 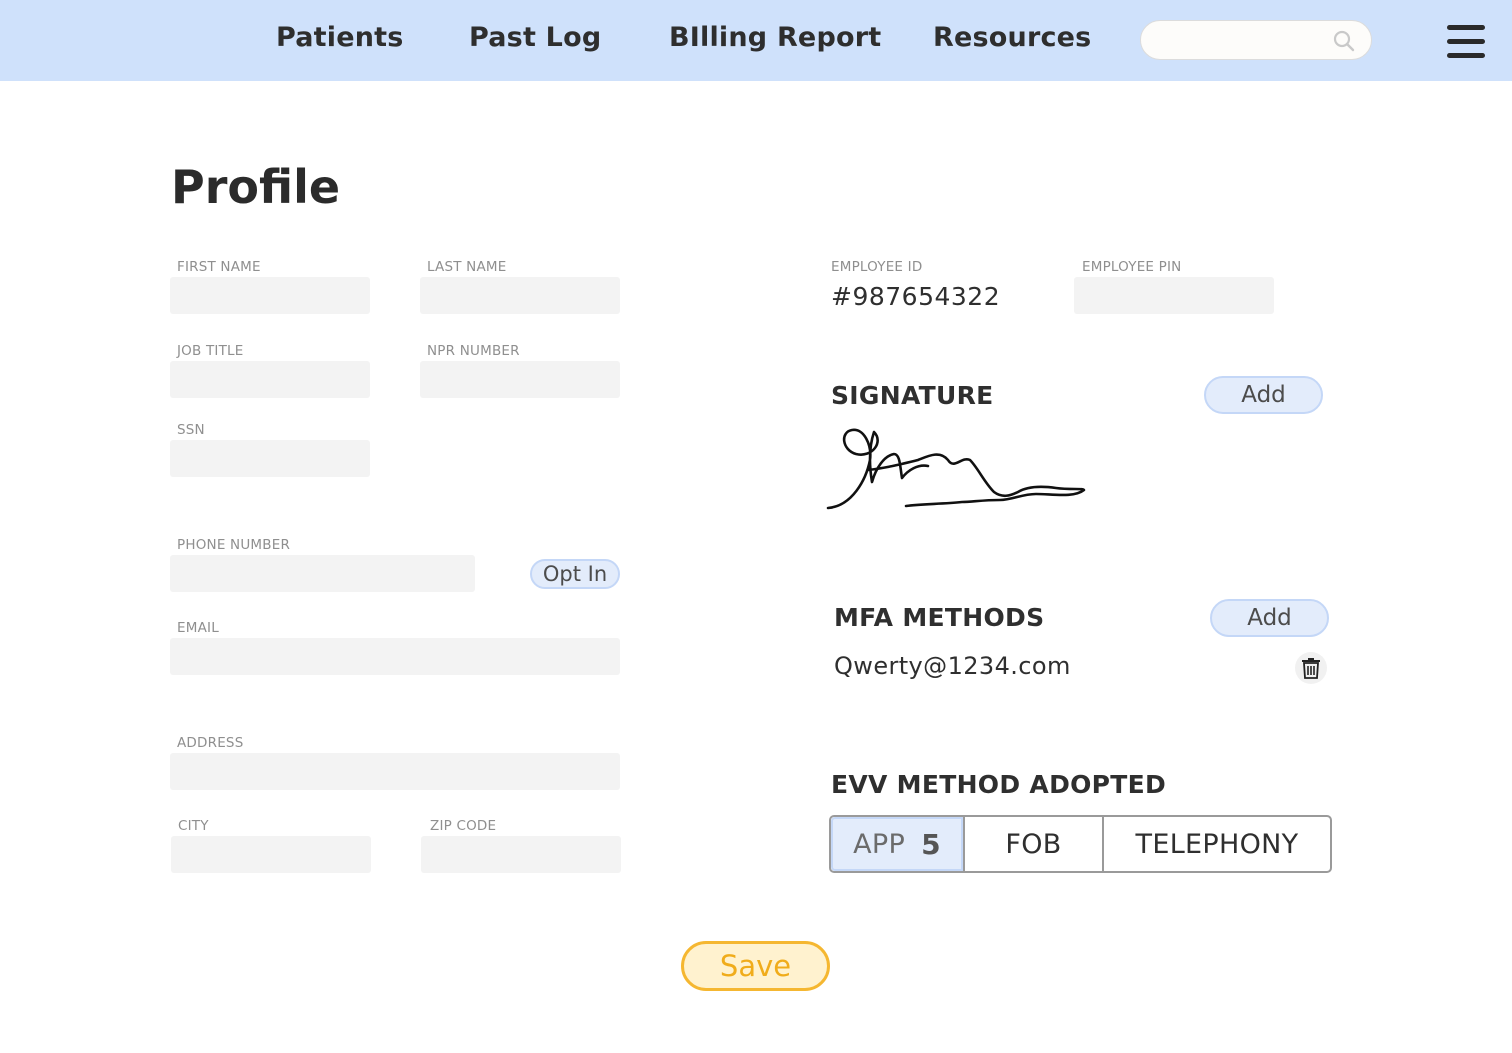 What do you see at coordinates (520, 295) in the screenshot?
I see `last-name-field` at bounding box center [520, 295].